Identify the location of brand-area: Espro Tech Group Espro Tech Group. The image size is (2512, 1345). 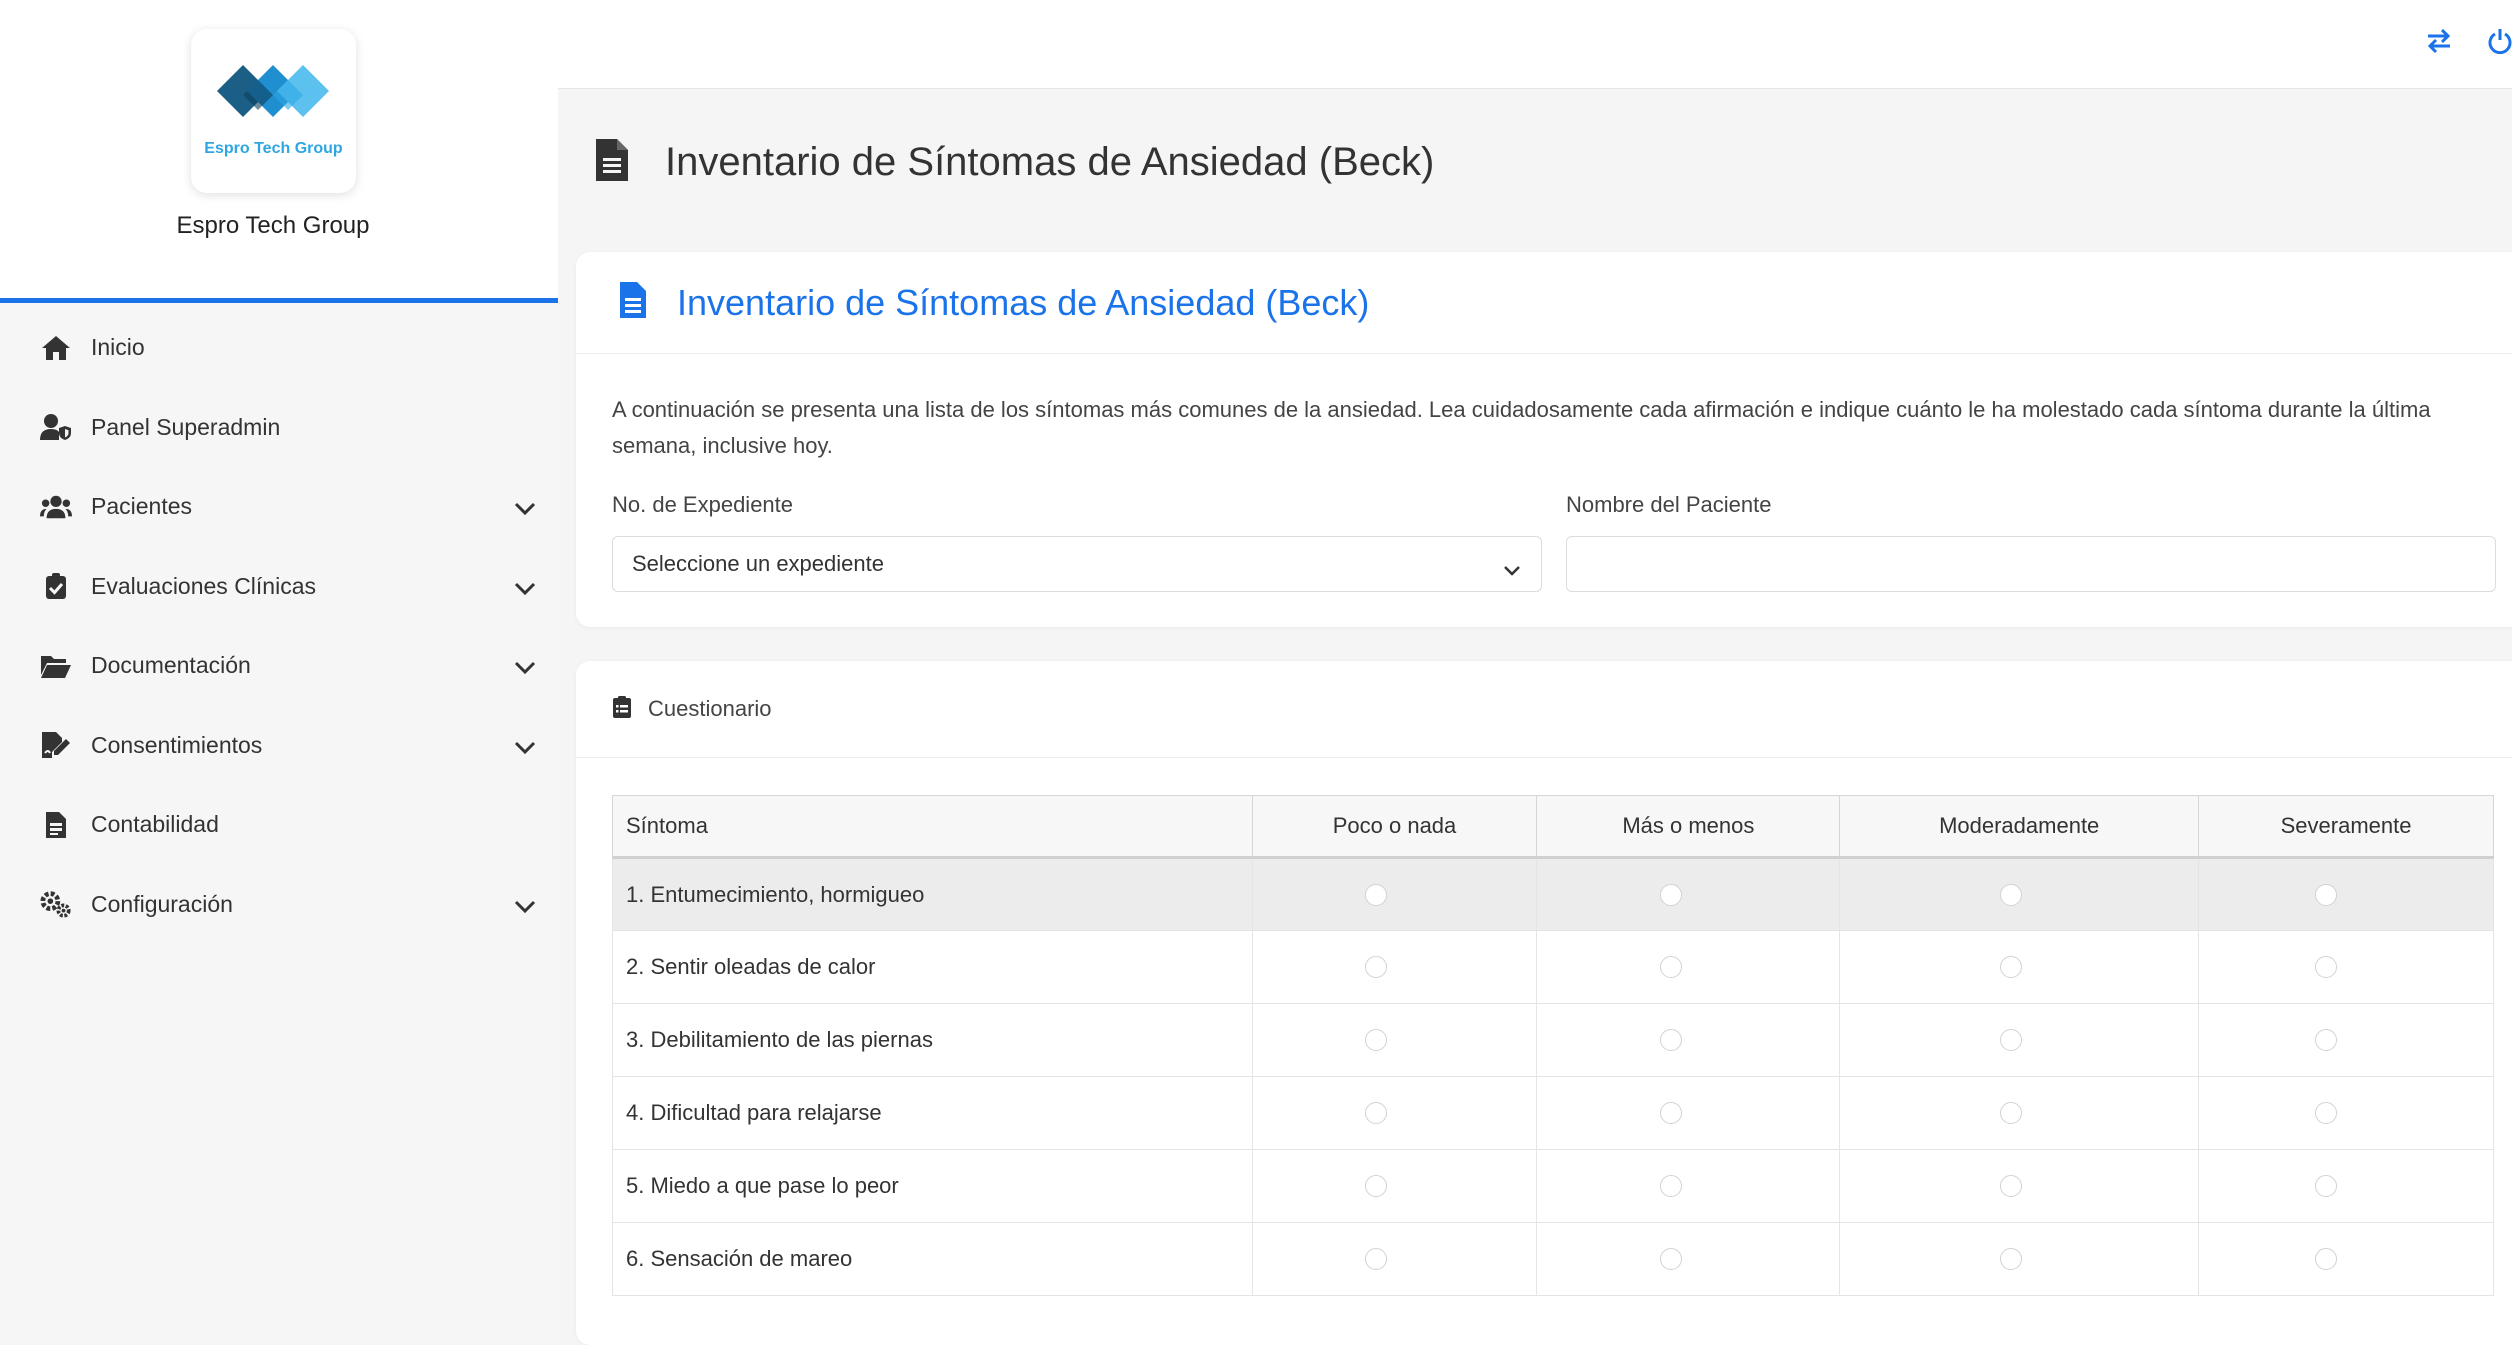
(279, 151).